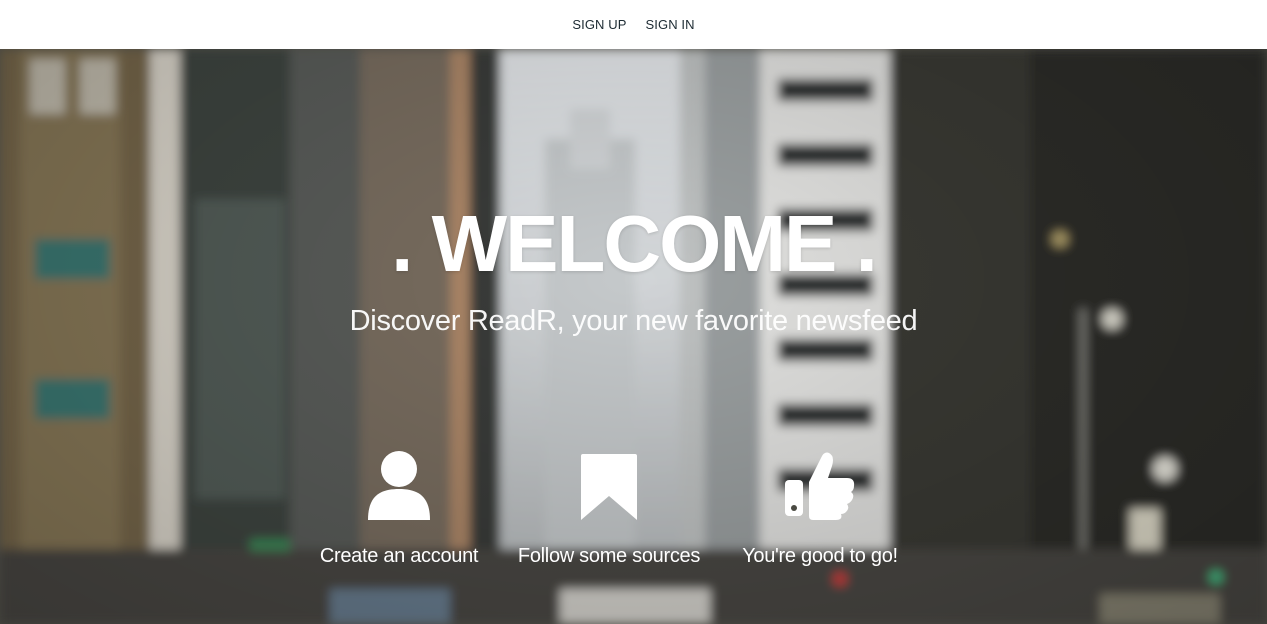 The height and width of the screenshot is (624, 1267). Describe the element at coordinates (820, 486) in the screenshot. I see `thumbs-up-icon` at that location.